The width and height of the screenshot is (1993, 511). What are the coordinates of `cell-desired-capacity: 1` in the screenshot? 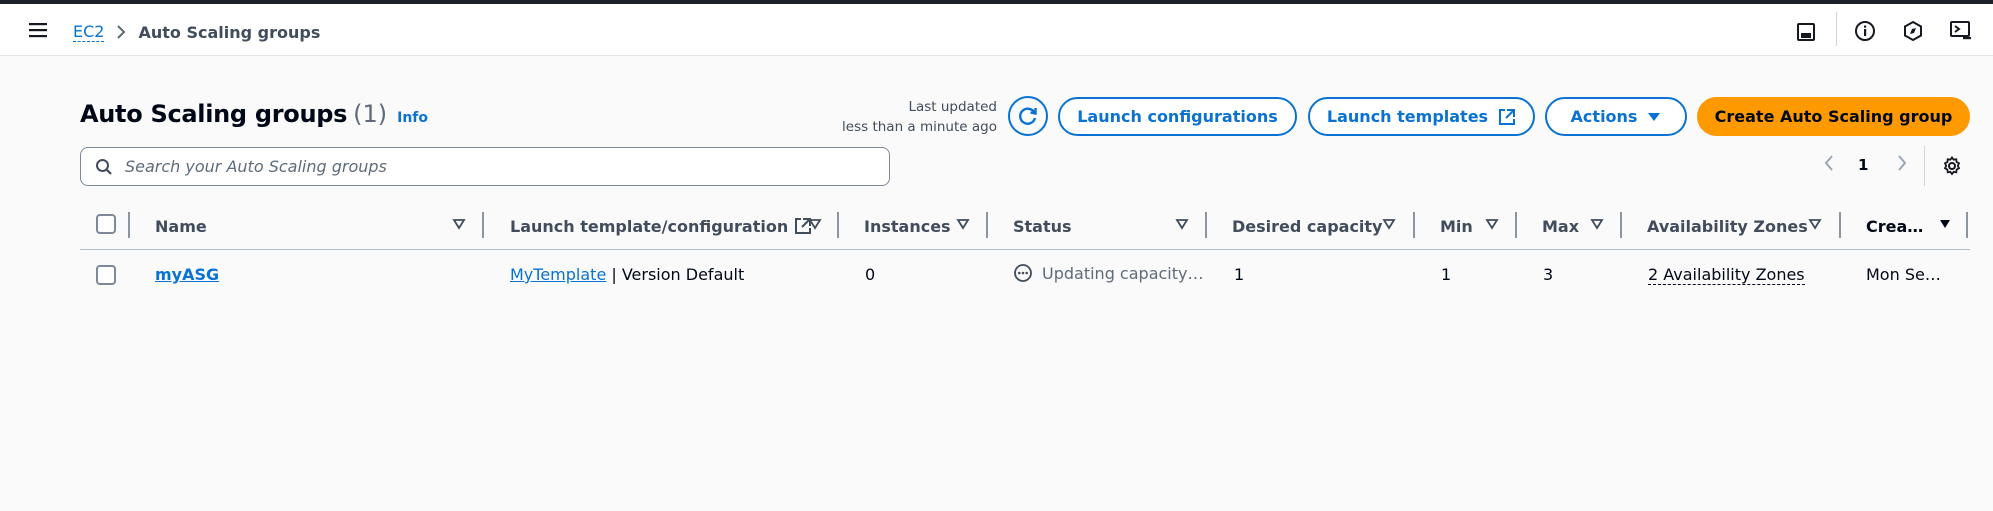 It's located at (1239, 274).